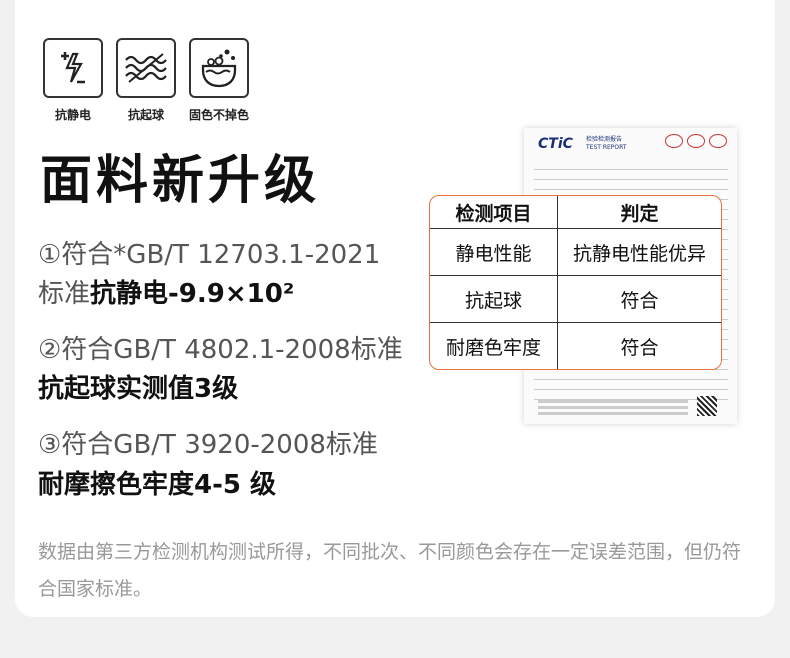 This screenshot has height=658, width=790. I want to click on table-row: 静电性能 抗静电性能优异, so click(575, 252).